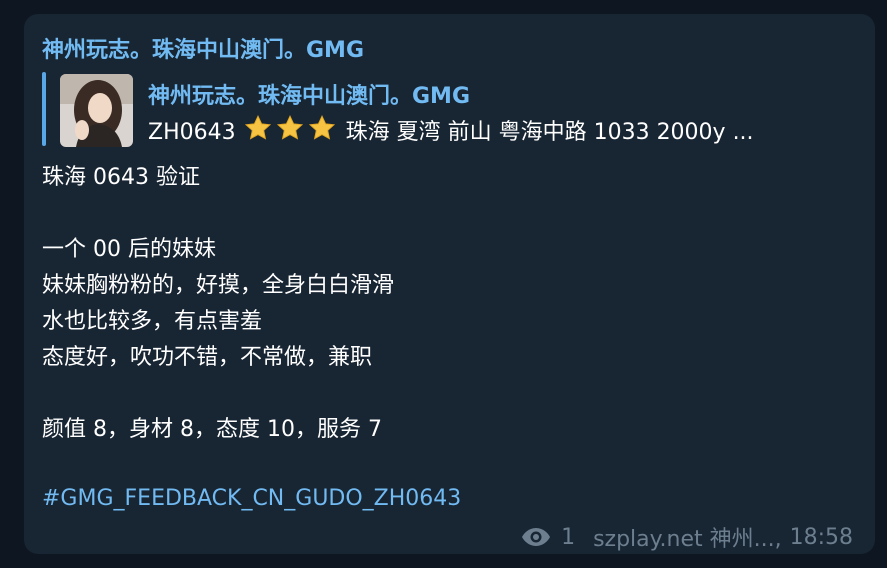 The width and height of the screenshot is (887, 568). Describe the element at coordinates (152, 321) in the screenshot. I see `message-line: 水也比较多，有点害羞` at that location.